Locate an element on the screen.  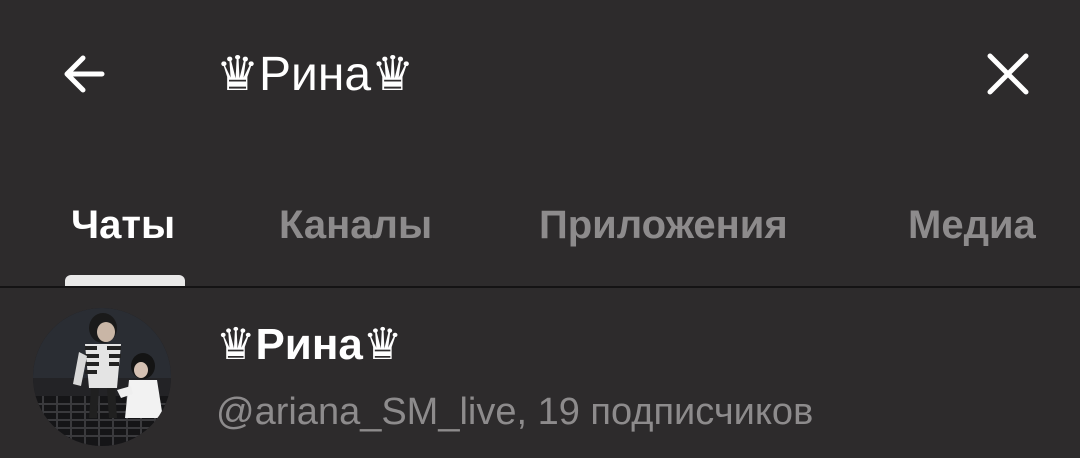
close-icon is located at coordinates (1008, 74).